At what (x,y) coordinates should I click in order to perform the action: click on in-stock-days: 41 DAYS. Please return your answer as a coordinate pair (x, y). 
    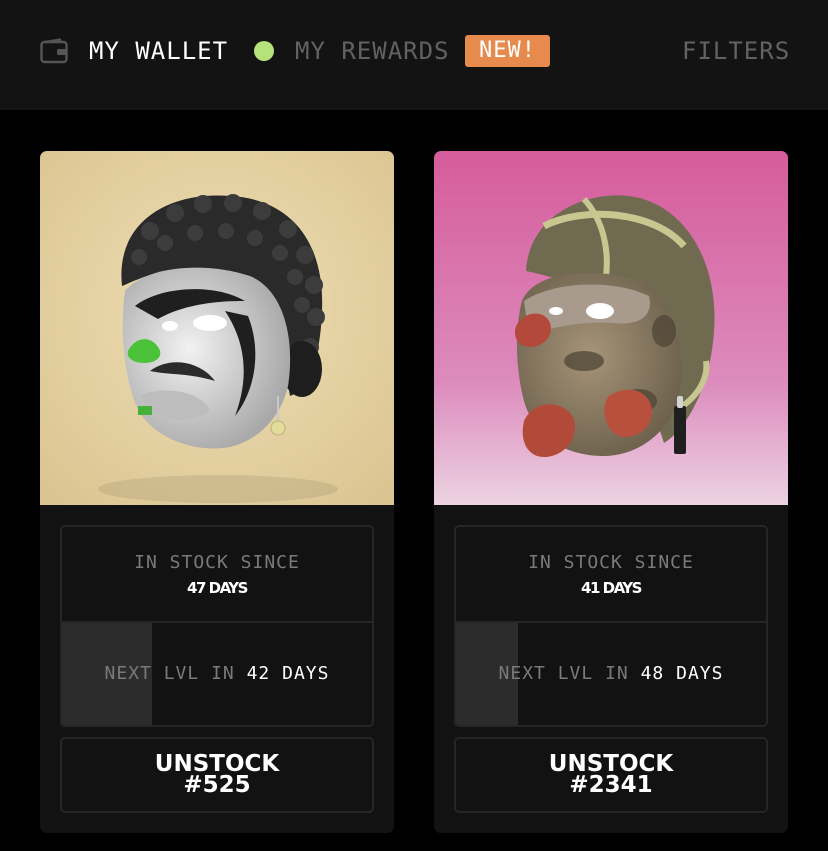
    Looking at the image, I should click on (611, 588).